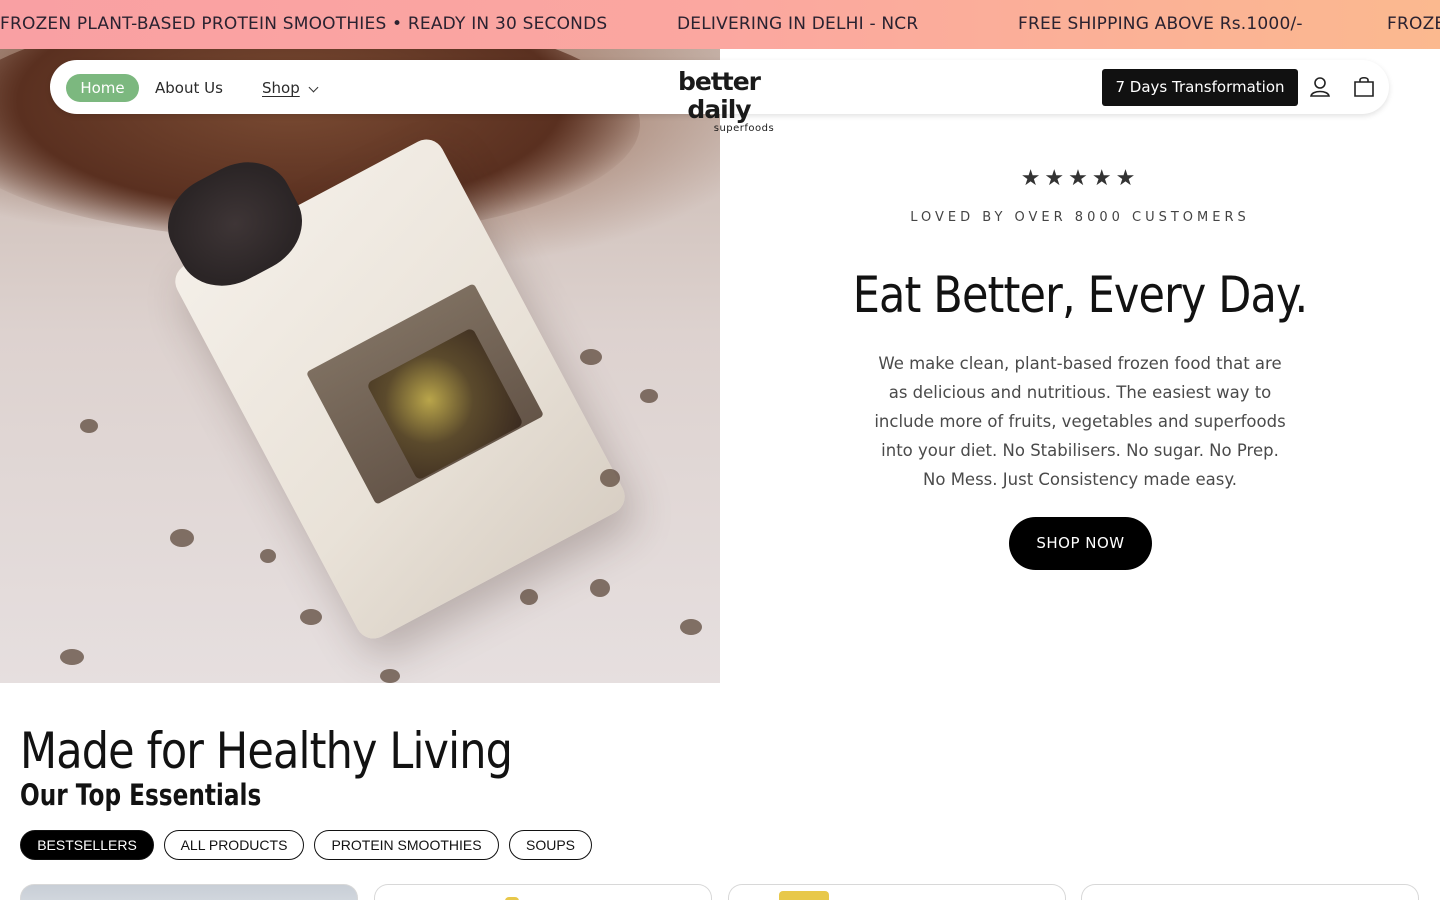 The height and width of the screenshot is (900, 1440). What do you see at coordinates (266, 751) in the screenshot?
I see `section-title: Made for Healthy Living` at bounding box center [266, 751].